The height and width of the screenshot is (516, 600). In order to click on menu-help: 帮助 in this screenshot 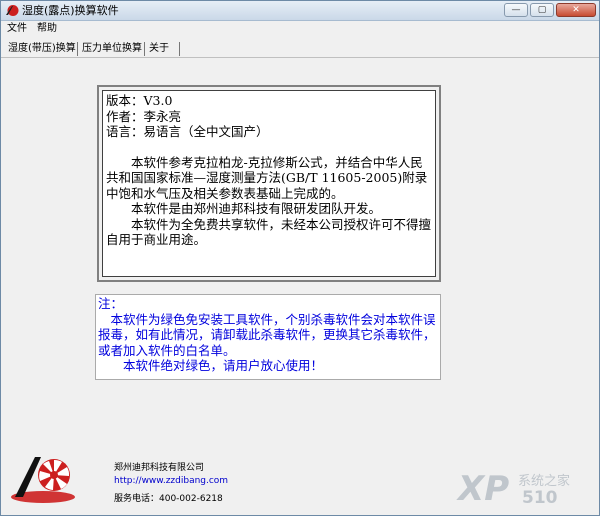, I will do `click(47, 28)`.